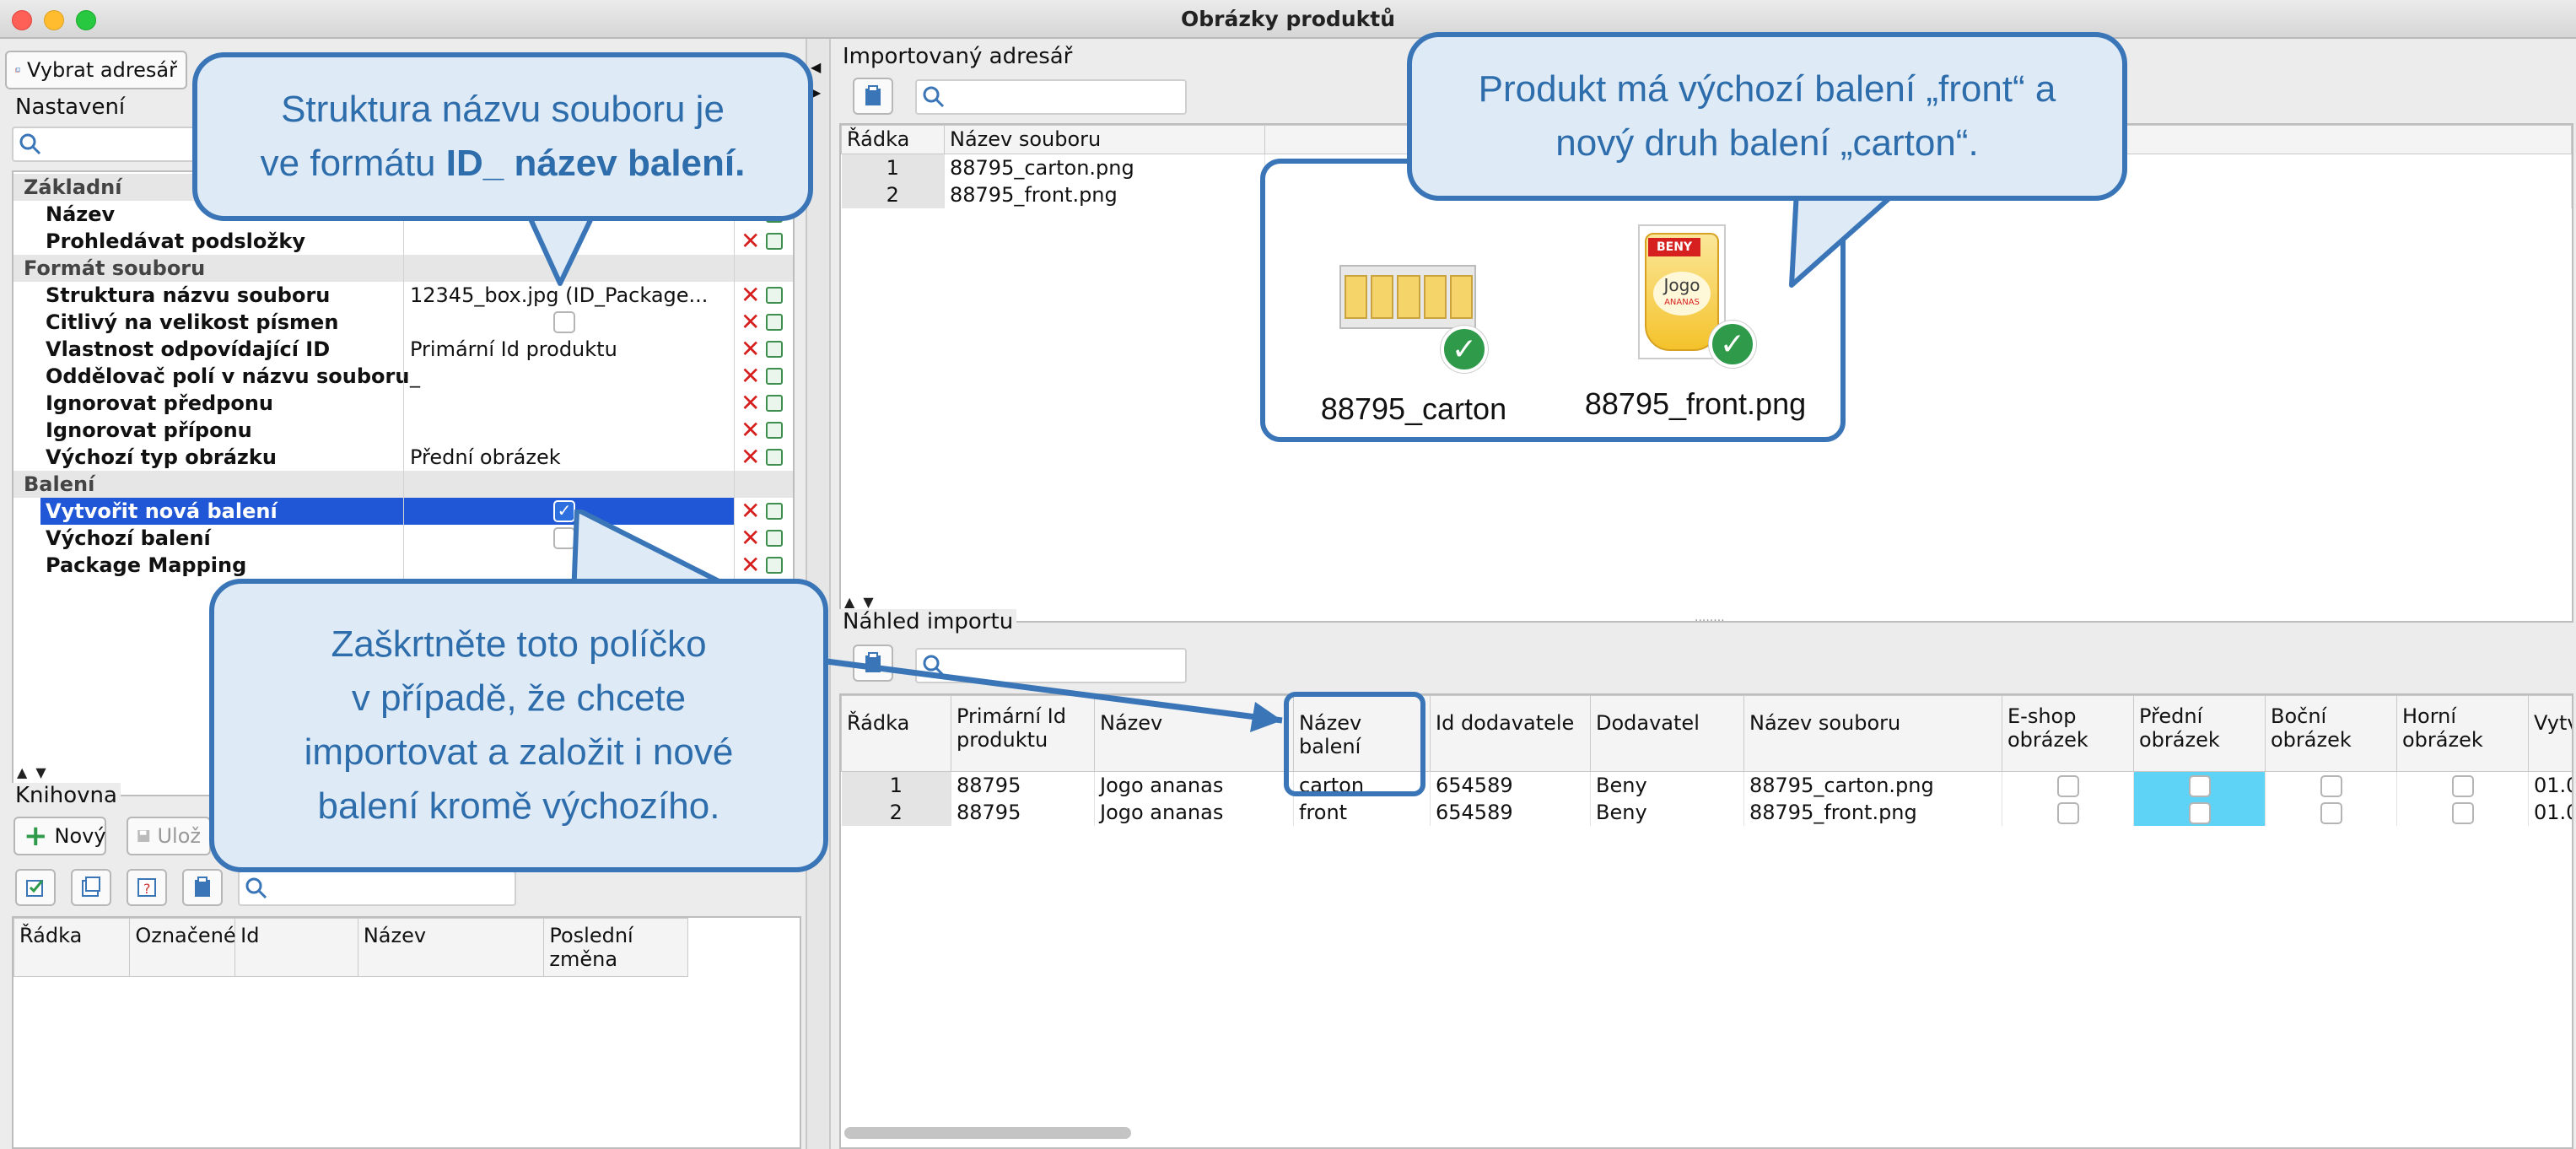 This screenshot has height=1149, width=2576. What do you see at coordinates (348, 163) in the screenshot?
I see `structure-callout-line2a: ve formátu` at bounding box center [348, 163].